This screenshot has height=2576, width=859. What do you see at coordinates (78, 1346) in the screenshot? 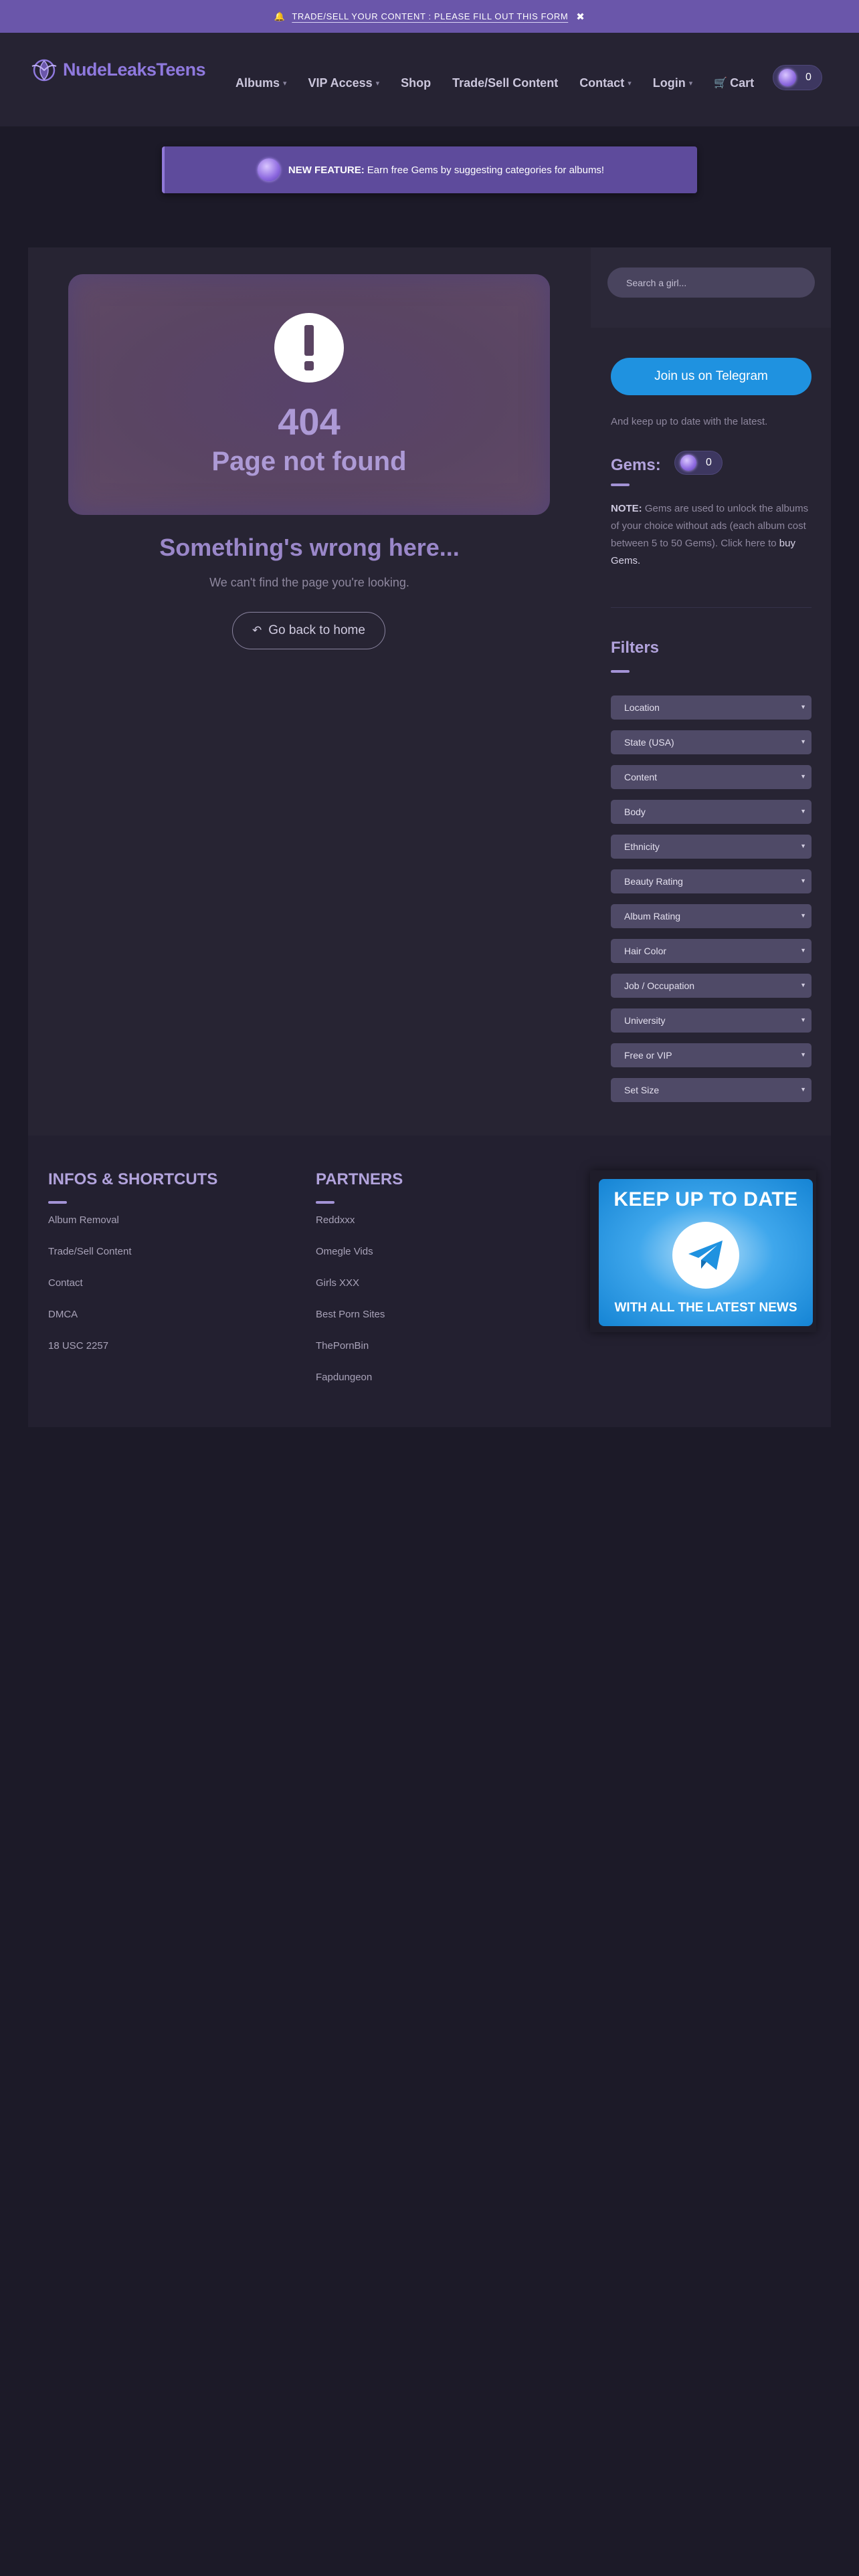
I see `footer-link-2257: 18 USC 2257` at bounding box center [78, 1346].